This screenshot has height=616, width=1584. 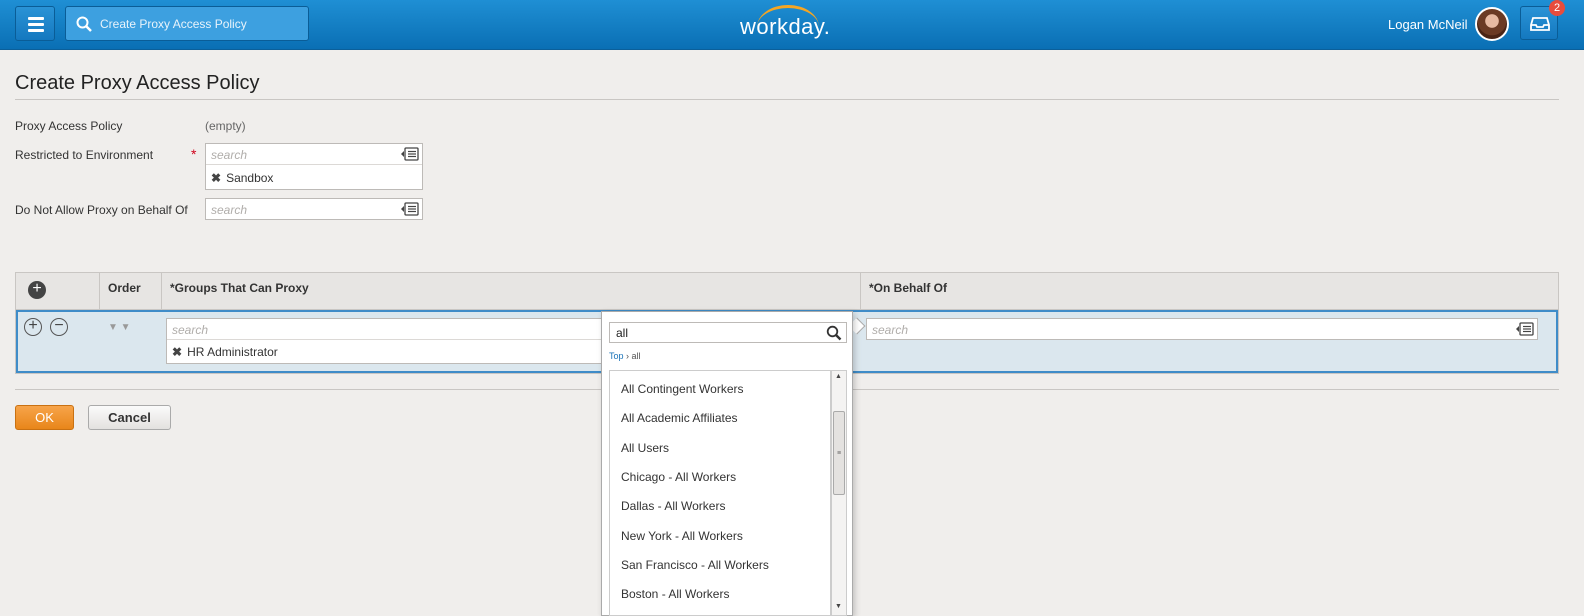 What do you see at coordinates (785, 26) in the screenshot?
I see `workday-logo: workday.` at bounding box center [785, 26].